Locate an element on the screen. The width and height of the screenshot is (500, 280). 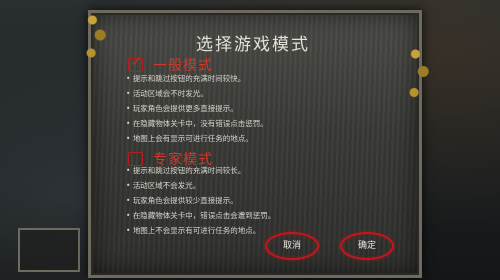
background-sign is located at coordinates (49, 250).